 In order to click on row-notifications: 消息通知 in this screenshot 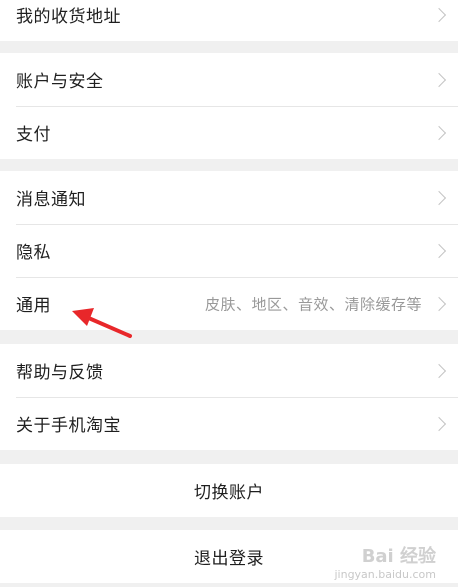, I will do `click(229, 197)`.